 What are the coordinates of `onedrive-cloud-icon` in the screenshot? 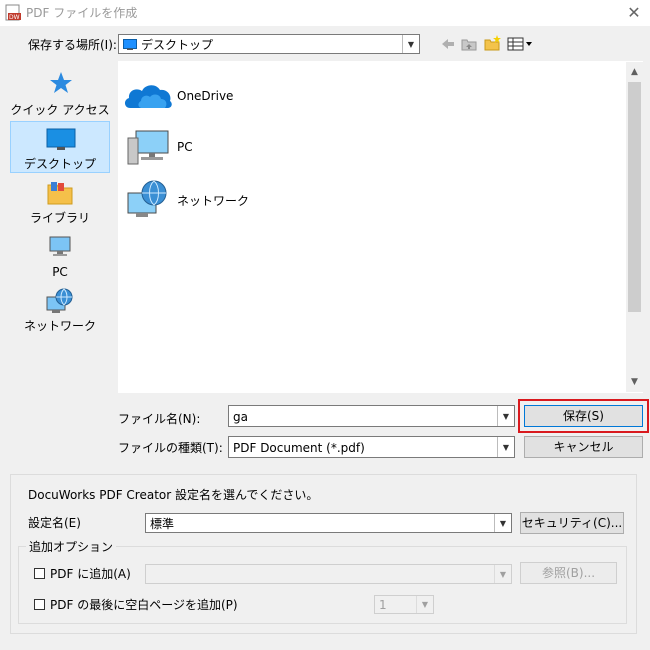 It's located at (148, 95).